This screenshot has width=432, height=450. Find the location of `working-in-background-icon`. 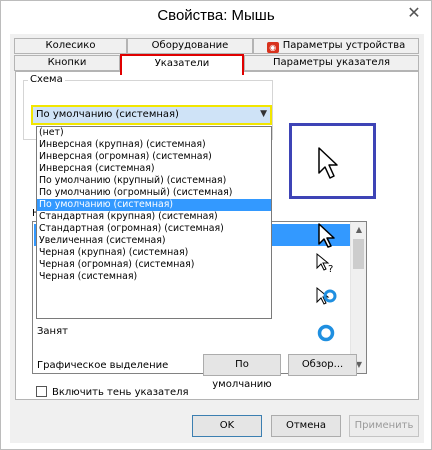

working-in-background-icon is located at coordinates (326, 295).